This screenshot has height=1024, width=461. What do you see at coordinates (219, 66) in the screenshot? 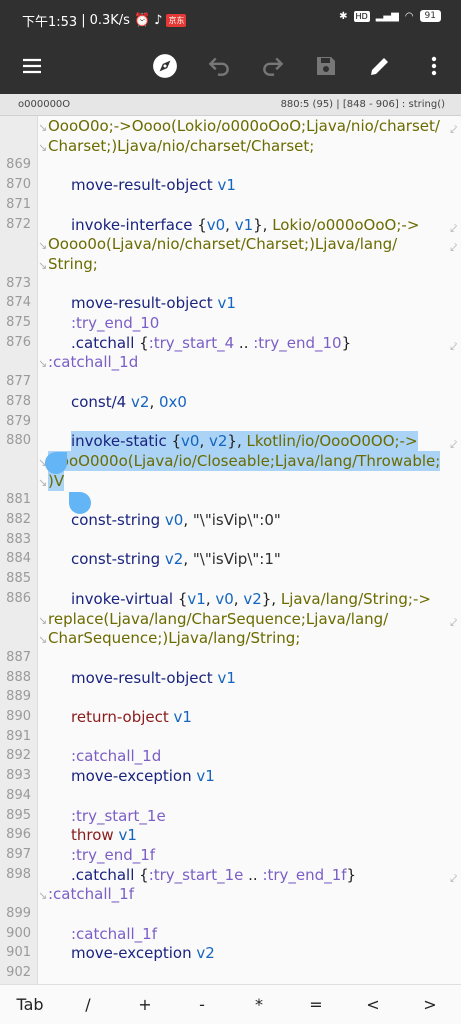
I see `undo-icon` at bounding box center [219, 66].